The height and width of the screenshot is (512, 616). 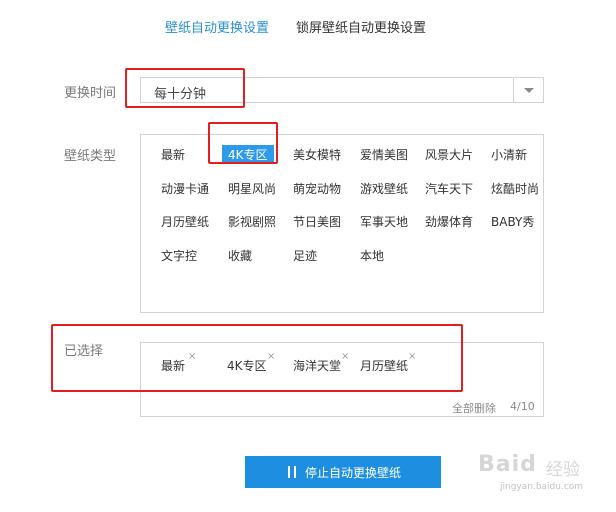 What do you see at coordinates (217, 26) in the screenshot?
I see `tab-wallpaper-auto-change: 壁纸自动更换设置` at bounding box center [217, 26].